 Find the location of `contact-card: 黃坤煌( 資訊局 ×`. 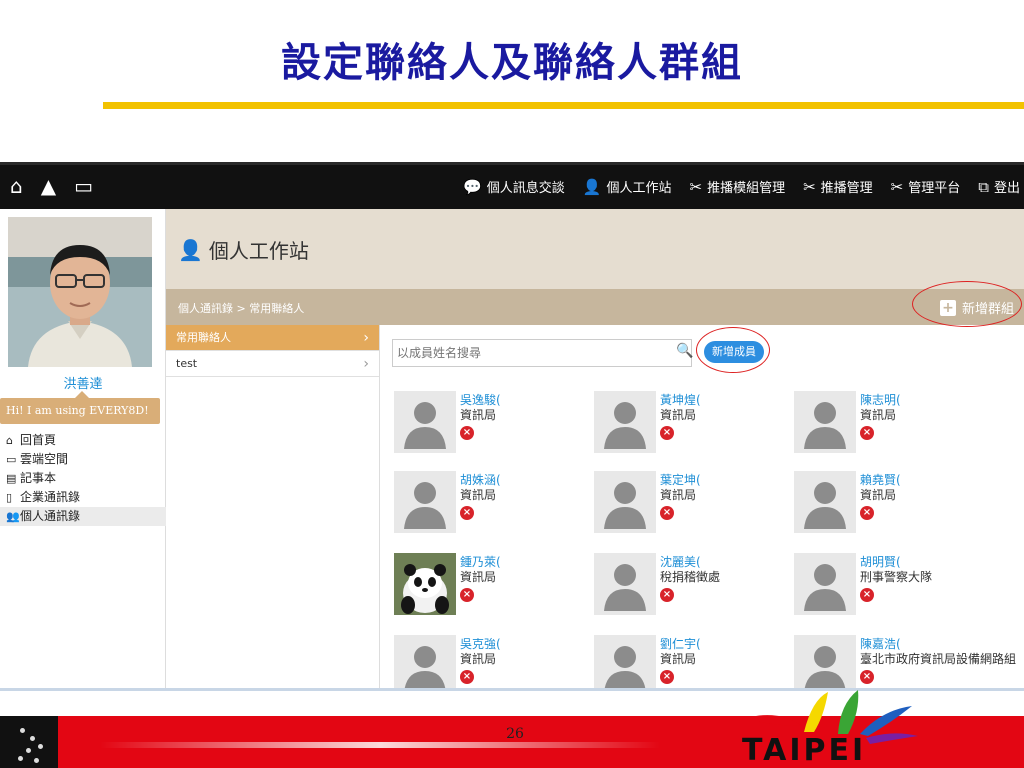

contact-card: 黃坤煌( 資訊局 × is located at coordinates (694, 424).